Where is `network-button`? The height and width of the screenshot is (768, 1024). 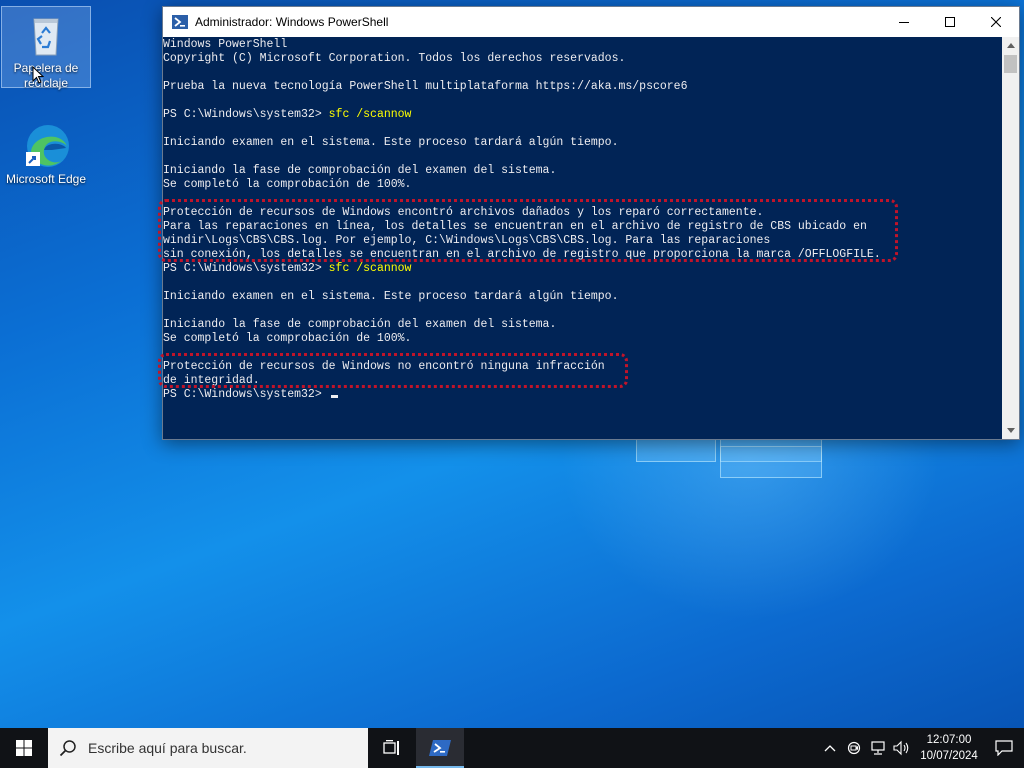
network-button is located at coordinates (878, 748).